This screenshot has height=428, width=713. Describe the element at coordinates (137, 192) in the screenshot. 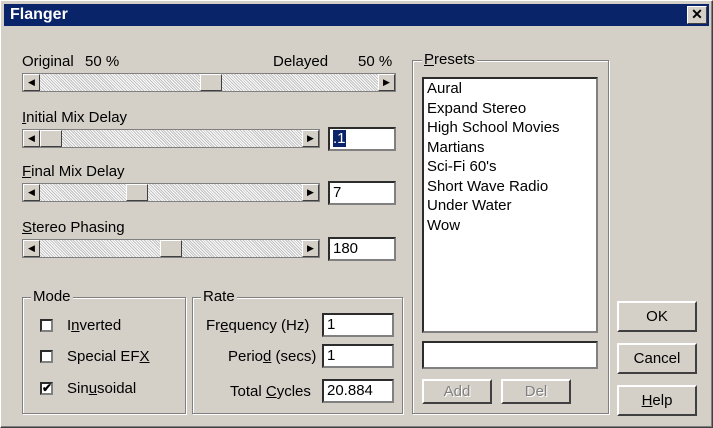

I see `final-mix-delay-thumb` at that location.